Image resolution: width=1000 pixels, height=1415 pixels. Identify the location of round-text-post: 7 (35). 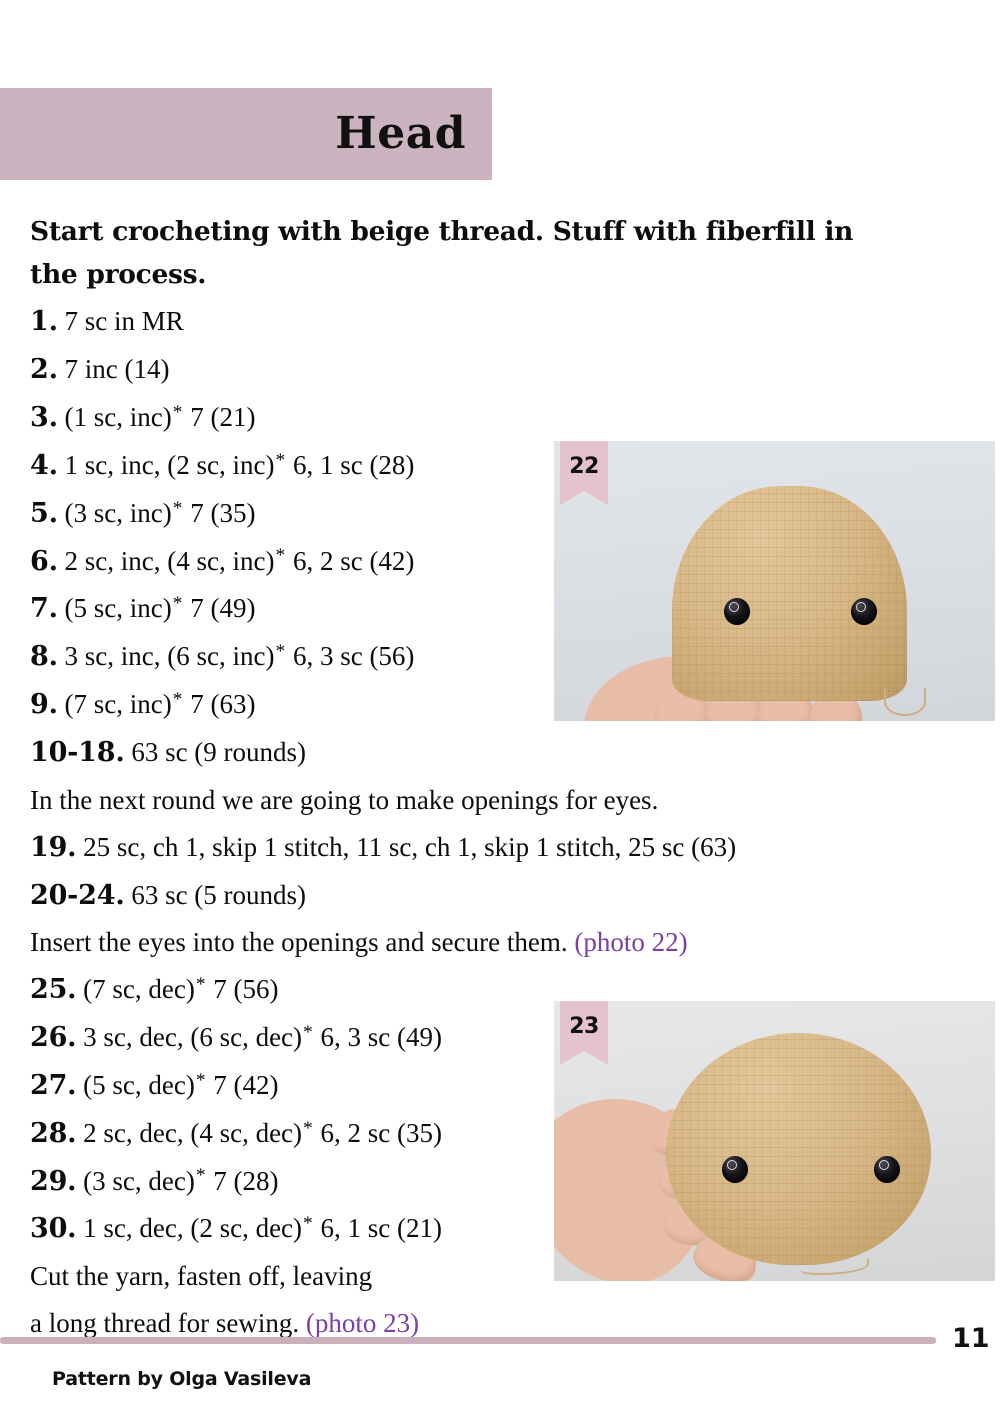
(223, 512).